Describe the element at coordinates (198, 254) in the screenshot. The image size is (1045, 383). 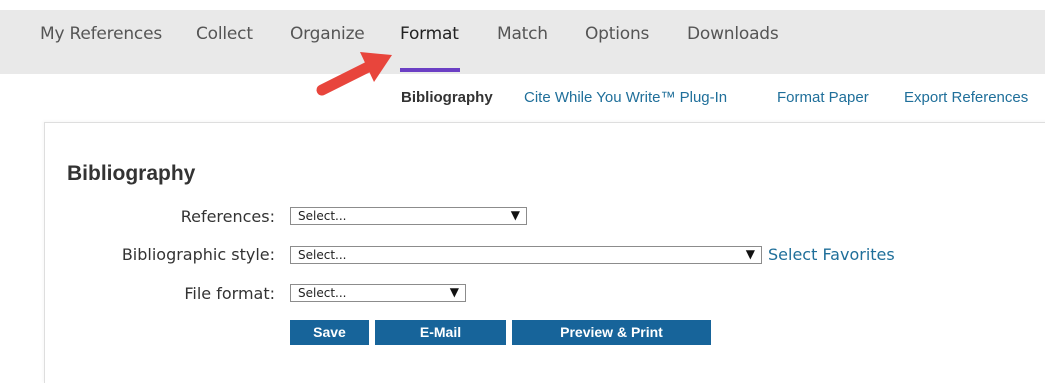
I see `style-label: Bibliographic style:` at that location.